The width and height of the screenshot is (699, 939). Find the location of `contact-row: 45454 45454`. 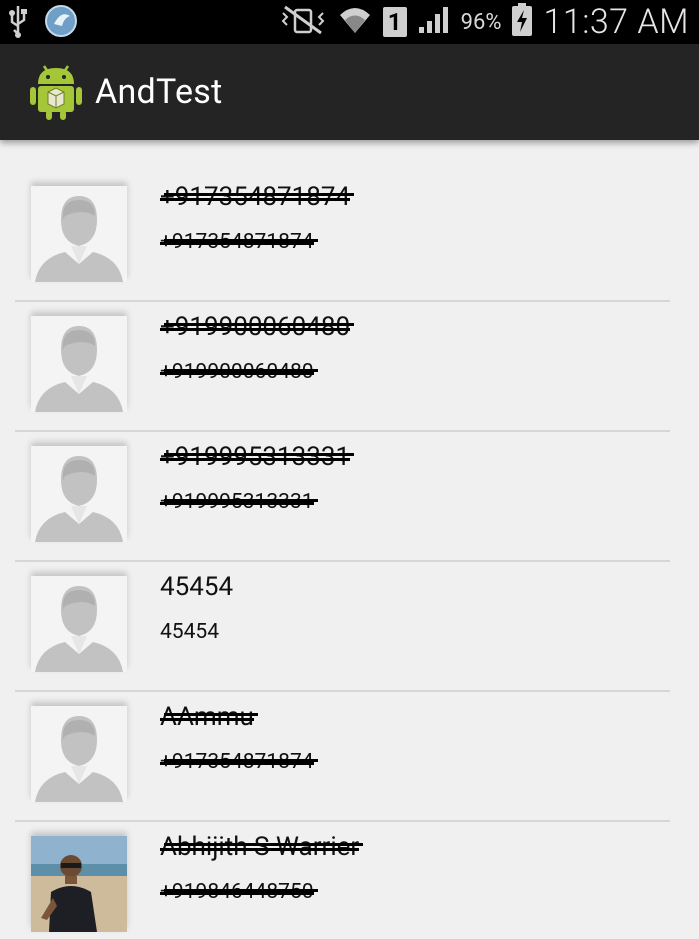

contact-row: 45454 45454 is located at coordinates (342, 601).